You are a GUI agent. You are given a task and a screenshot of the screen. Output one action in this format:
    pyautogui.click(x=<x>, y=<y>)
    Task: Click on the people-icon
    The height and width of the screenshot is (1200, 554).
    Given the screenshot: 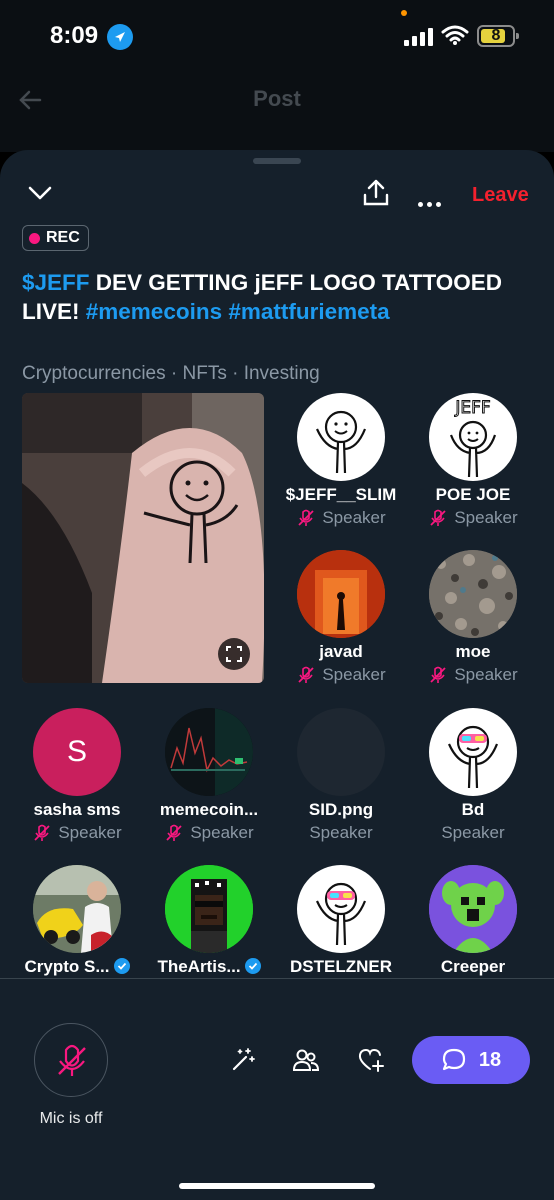 What is the action you would take?
    pyautogui.click(x=306, y=1062)
    